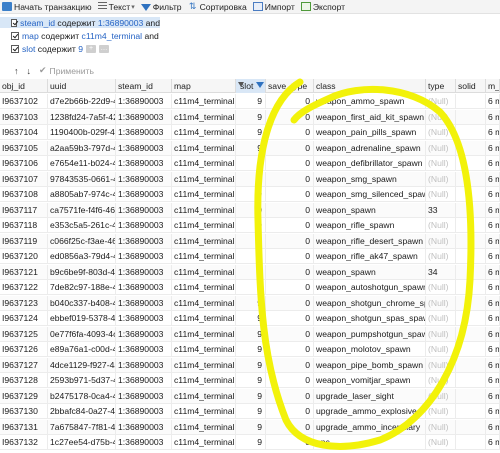 The width and height of the screenshot is (500, 453). Describe the element at coordinates (82, 209) in the screenshot. I see `cell-uuid: ca7571fe-f4f6-46(` at that location.